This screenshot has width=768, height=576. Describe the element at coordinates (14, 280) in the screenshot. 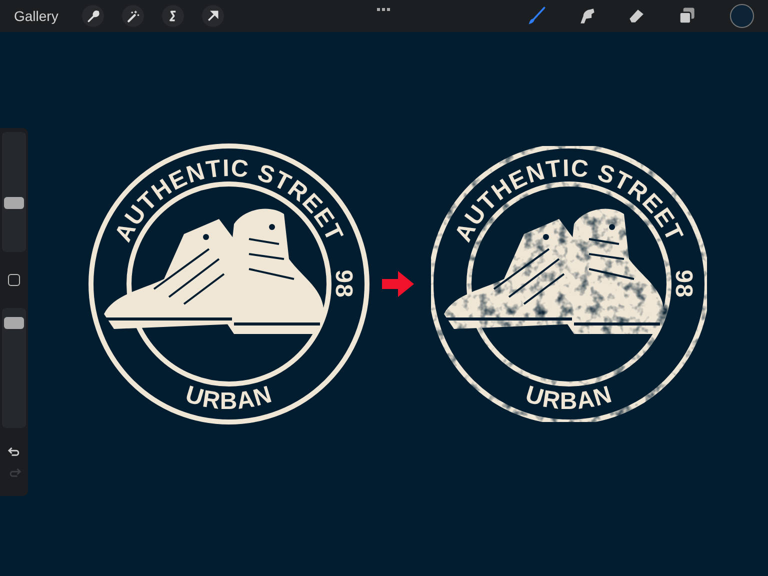

I see `square-icon` at that location.